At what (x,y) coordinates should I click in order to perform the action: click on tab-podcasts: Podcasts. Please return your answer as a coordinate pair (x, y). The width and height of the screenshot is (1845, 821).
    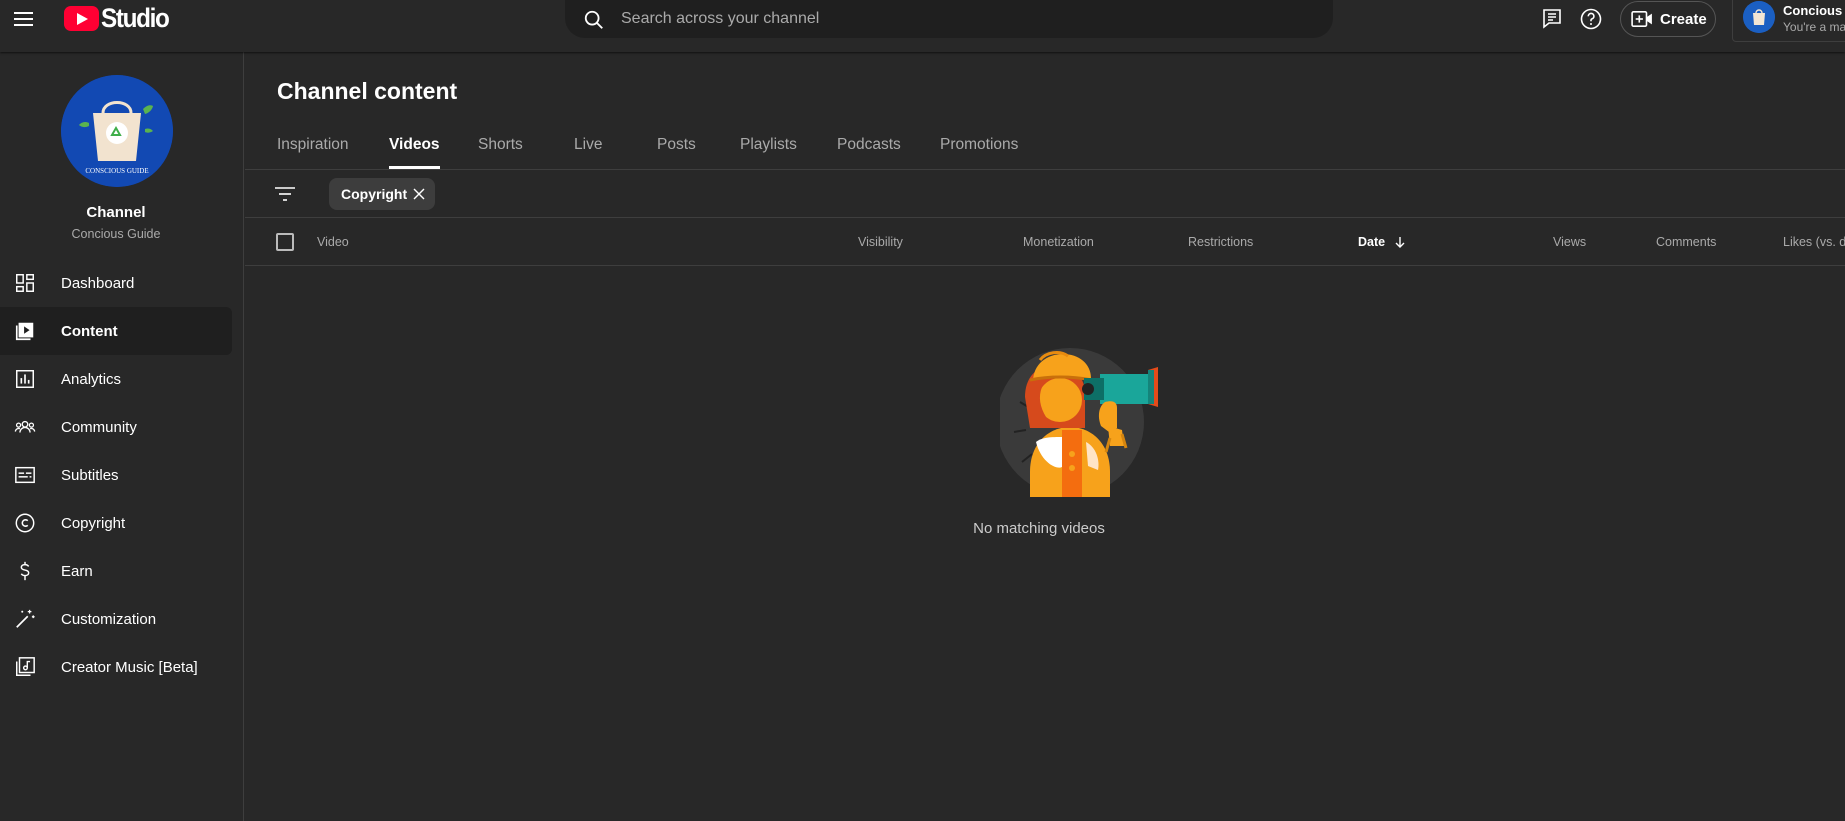
    Looking at the image, I should click on (869, 150).